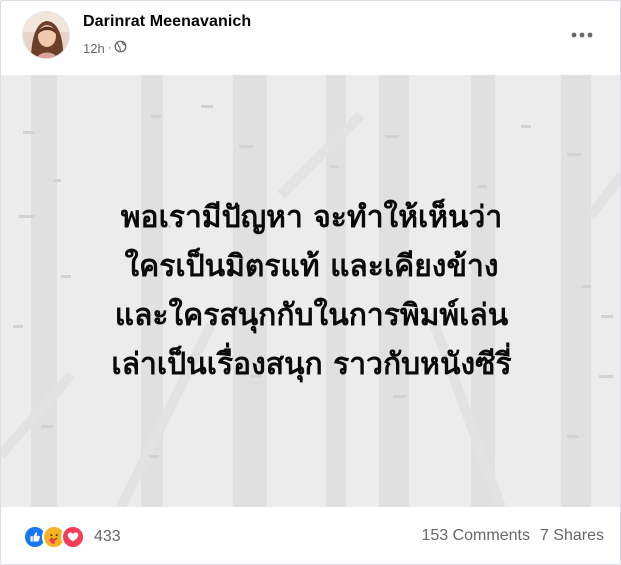 This screenshot has height=565, width=621. Describe the element at coordinates (311, 364) in the screenshot. I see `post-text-line: เล่าเป็นเรื่องสนุก ราวกับหนังซีรี่` at that location.